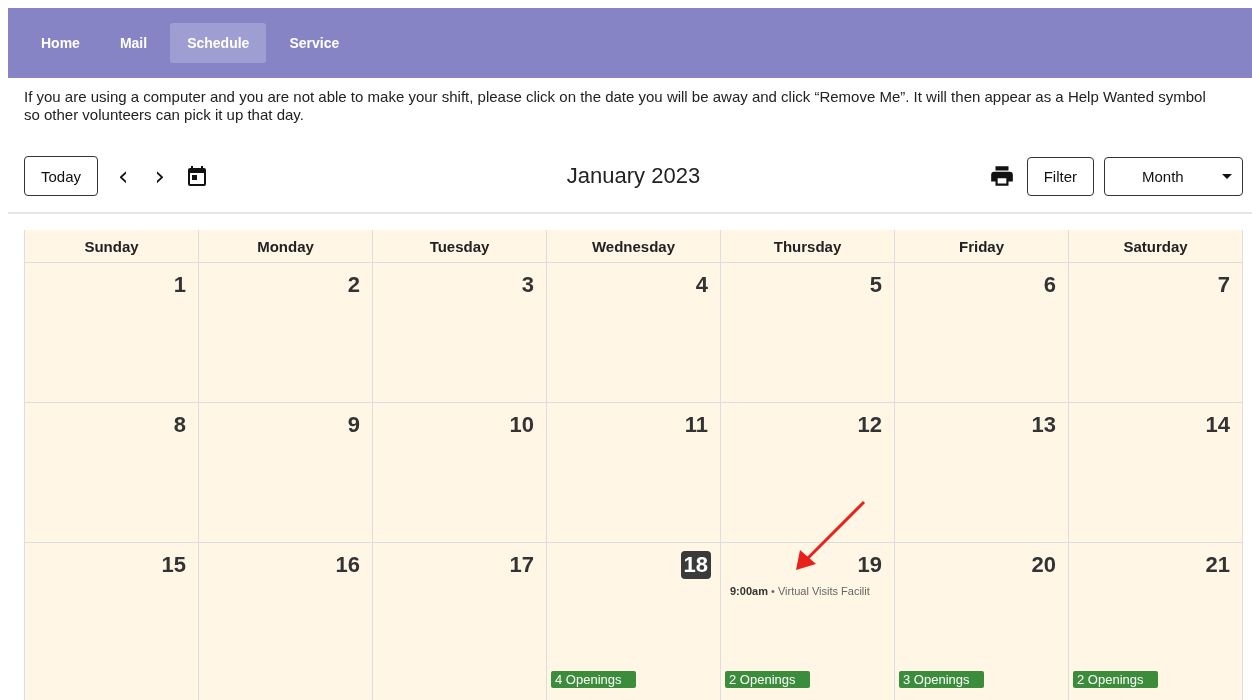 The width and height of the screenshot is (1252, 700). I want to click on day-number: 12, so click(869, 425).